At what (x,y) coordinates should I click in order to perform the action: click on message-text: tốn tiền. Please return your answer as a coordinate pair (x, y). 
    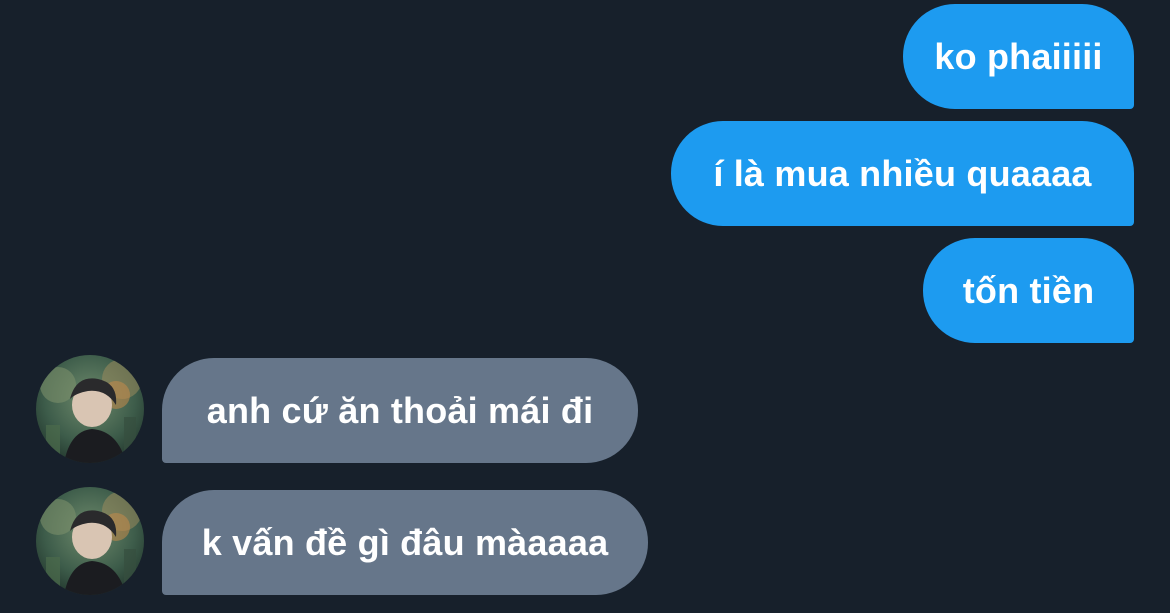
    Looking at the image, I should click on (1028, 290).